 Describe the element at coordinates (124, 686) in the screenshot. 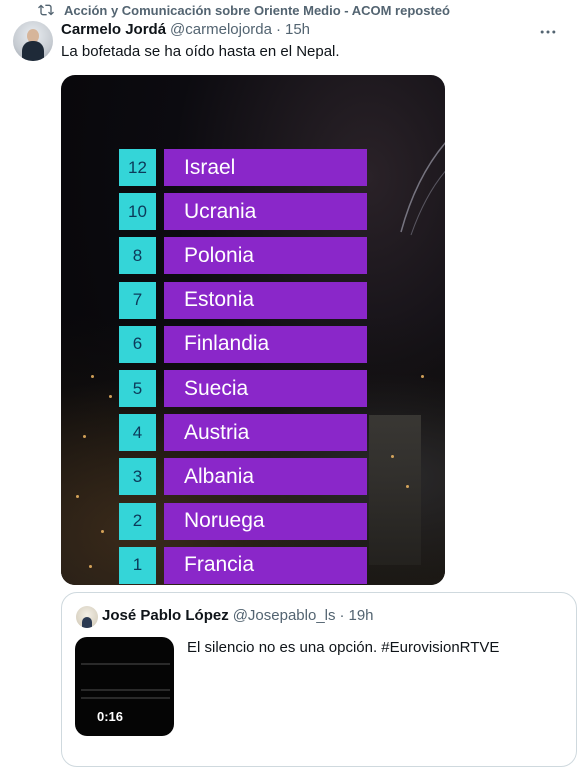

I see `quoted-video-thumbnail: 0:16` at that location.